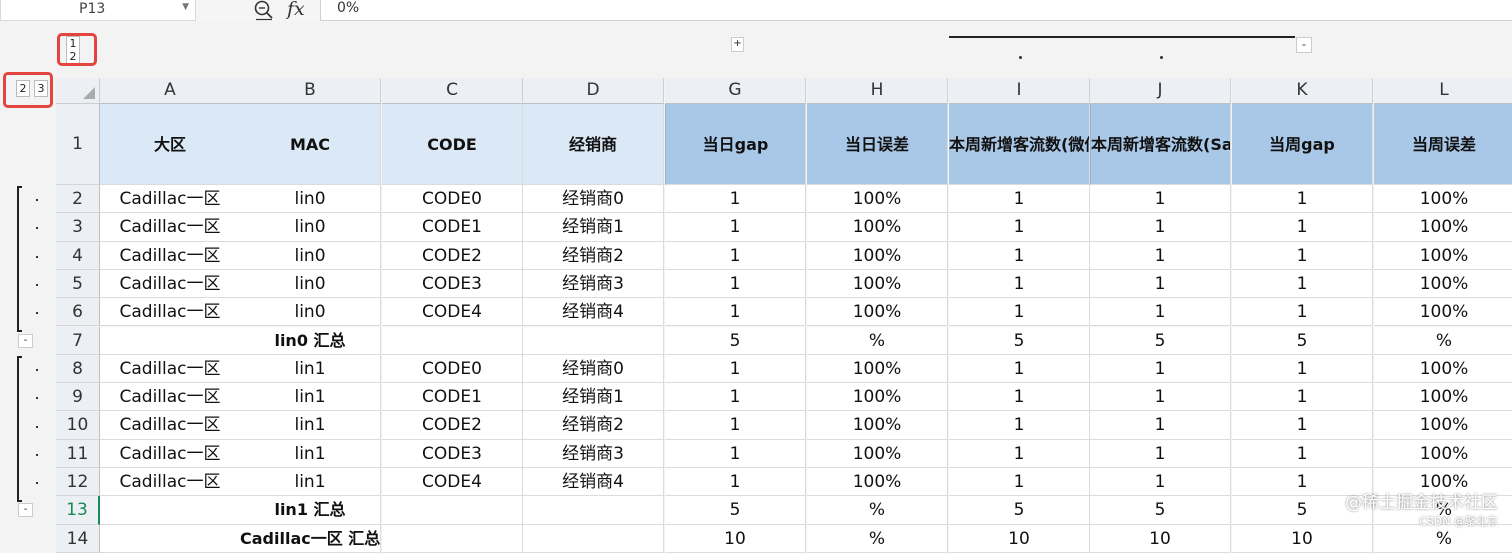  What do you see at coordinates (593, 255) in the screenshot?
I see `table-cell: 经销商2` at bounding box center [593, 255].